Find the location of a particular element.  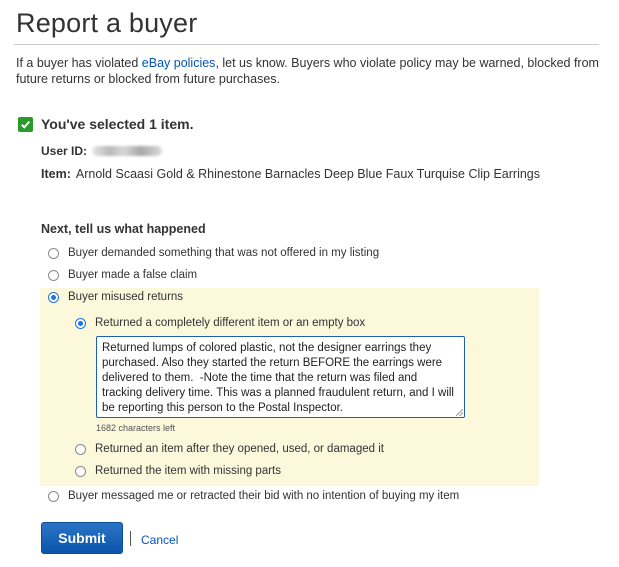

submit-button: Submit is located at coordinates (82, 538).